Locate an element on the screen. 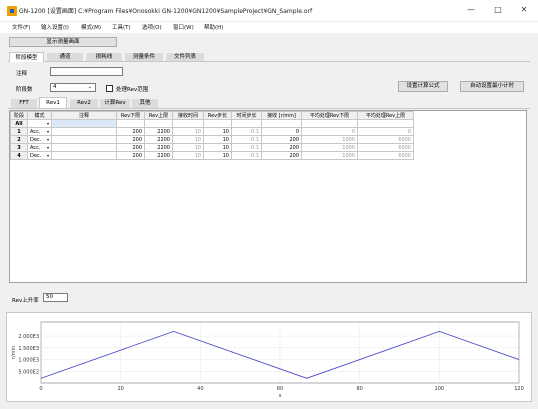 This screenshot has width=538, height=409. menu-file: 文件(F) is located at coordinates (21, 27).